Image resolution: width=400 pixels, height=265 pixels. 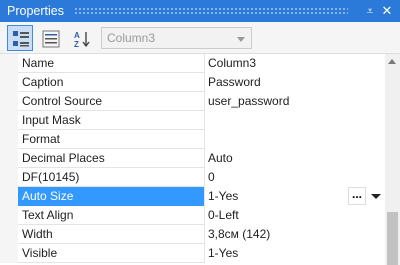 I want to click on property-pages-button, so click(x=50, y=38).